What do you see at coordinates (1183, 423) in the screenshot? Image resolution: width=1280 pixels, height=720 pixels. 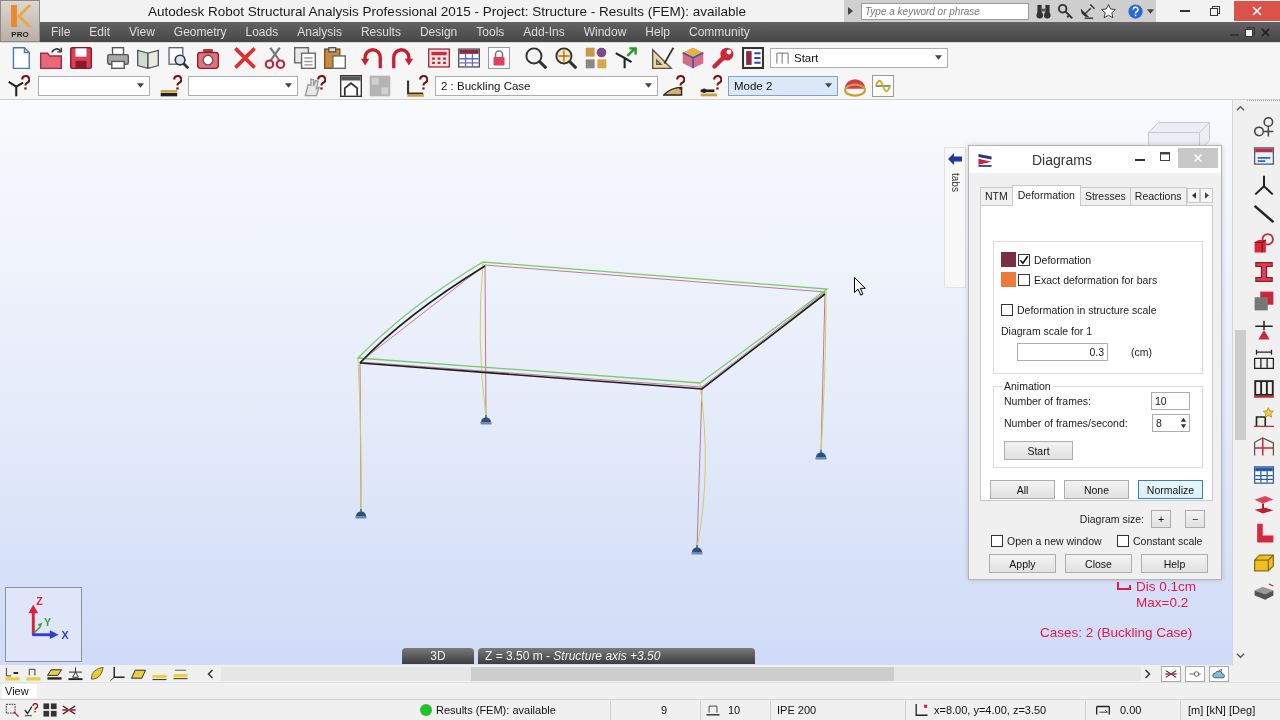 I see `spin-arrows-icon` at bounding box center [1183, 423].